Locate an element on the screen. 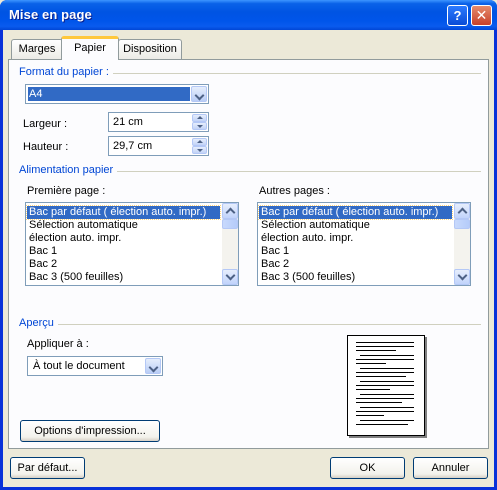  paper-size-select: A4 is located at coordinates (117, 94).